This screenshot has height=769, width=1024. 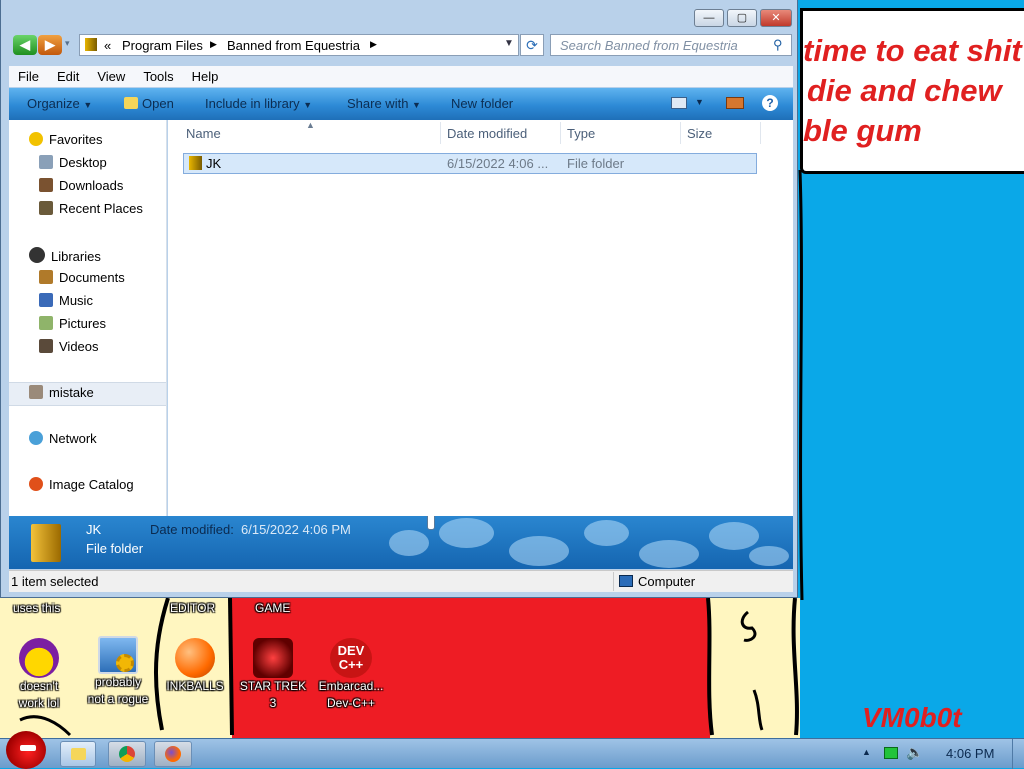 What do you see at coordinates (699, 133) in the screenshot?
I see `column-header-size: Size` at bounding box center [699, 133].